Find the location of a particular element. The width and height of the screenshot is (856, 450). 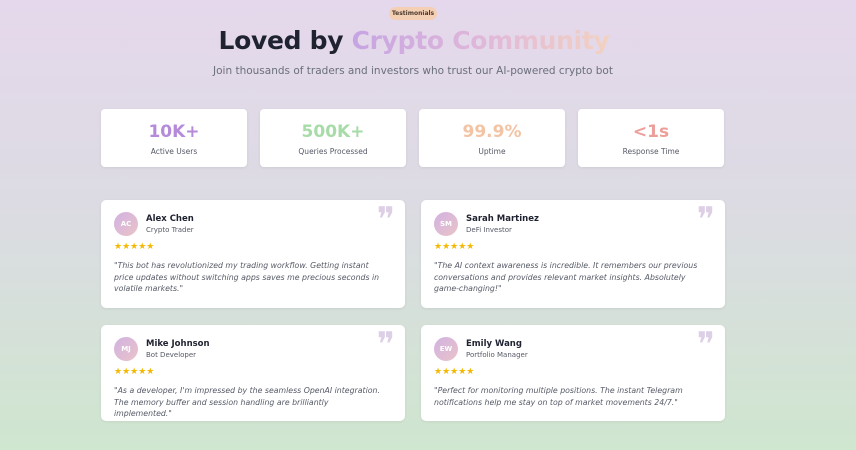

author-name: Mike Johnson is located at coordinates (178, 344).